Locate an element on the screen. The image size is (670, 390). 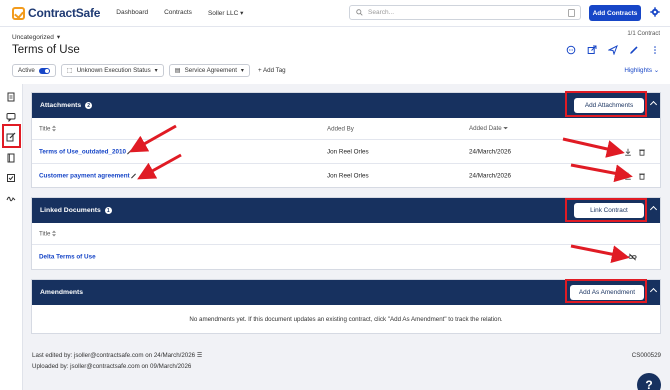
attachment-link: Customer payment agreement is located at coordinates (84, 176).